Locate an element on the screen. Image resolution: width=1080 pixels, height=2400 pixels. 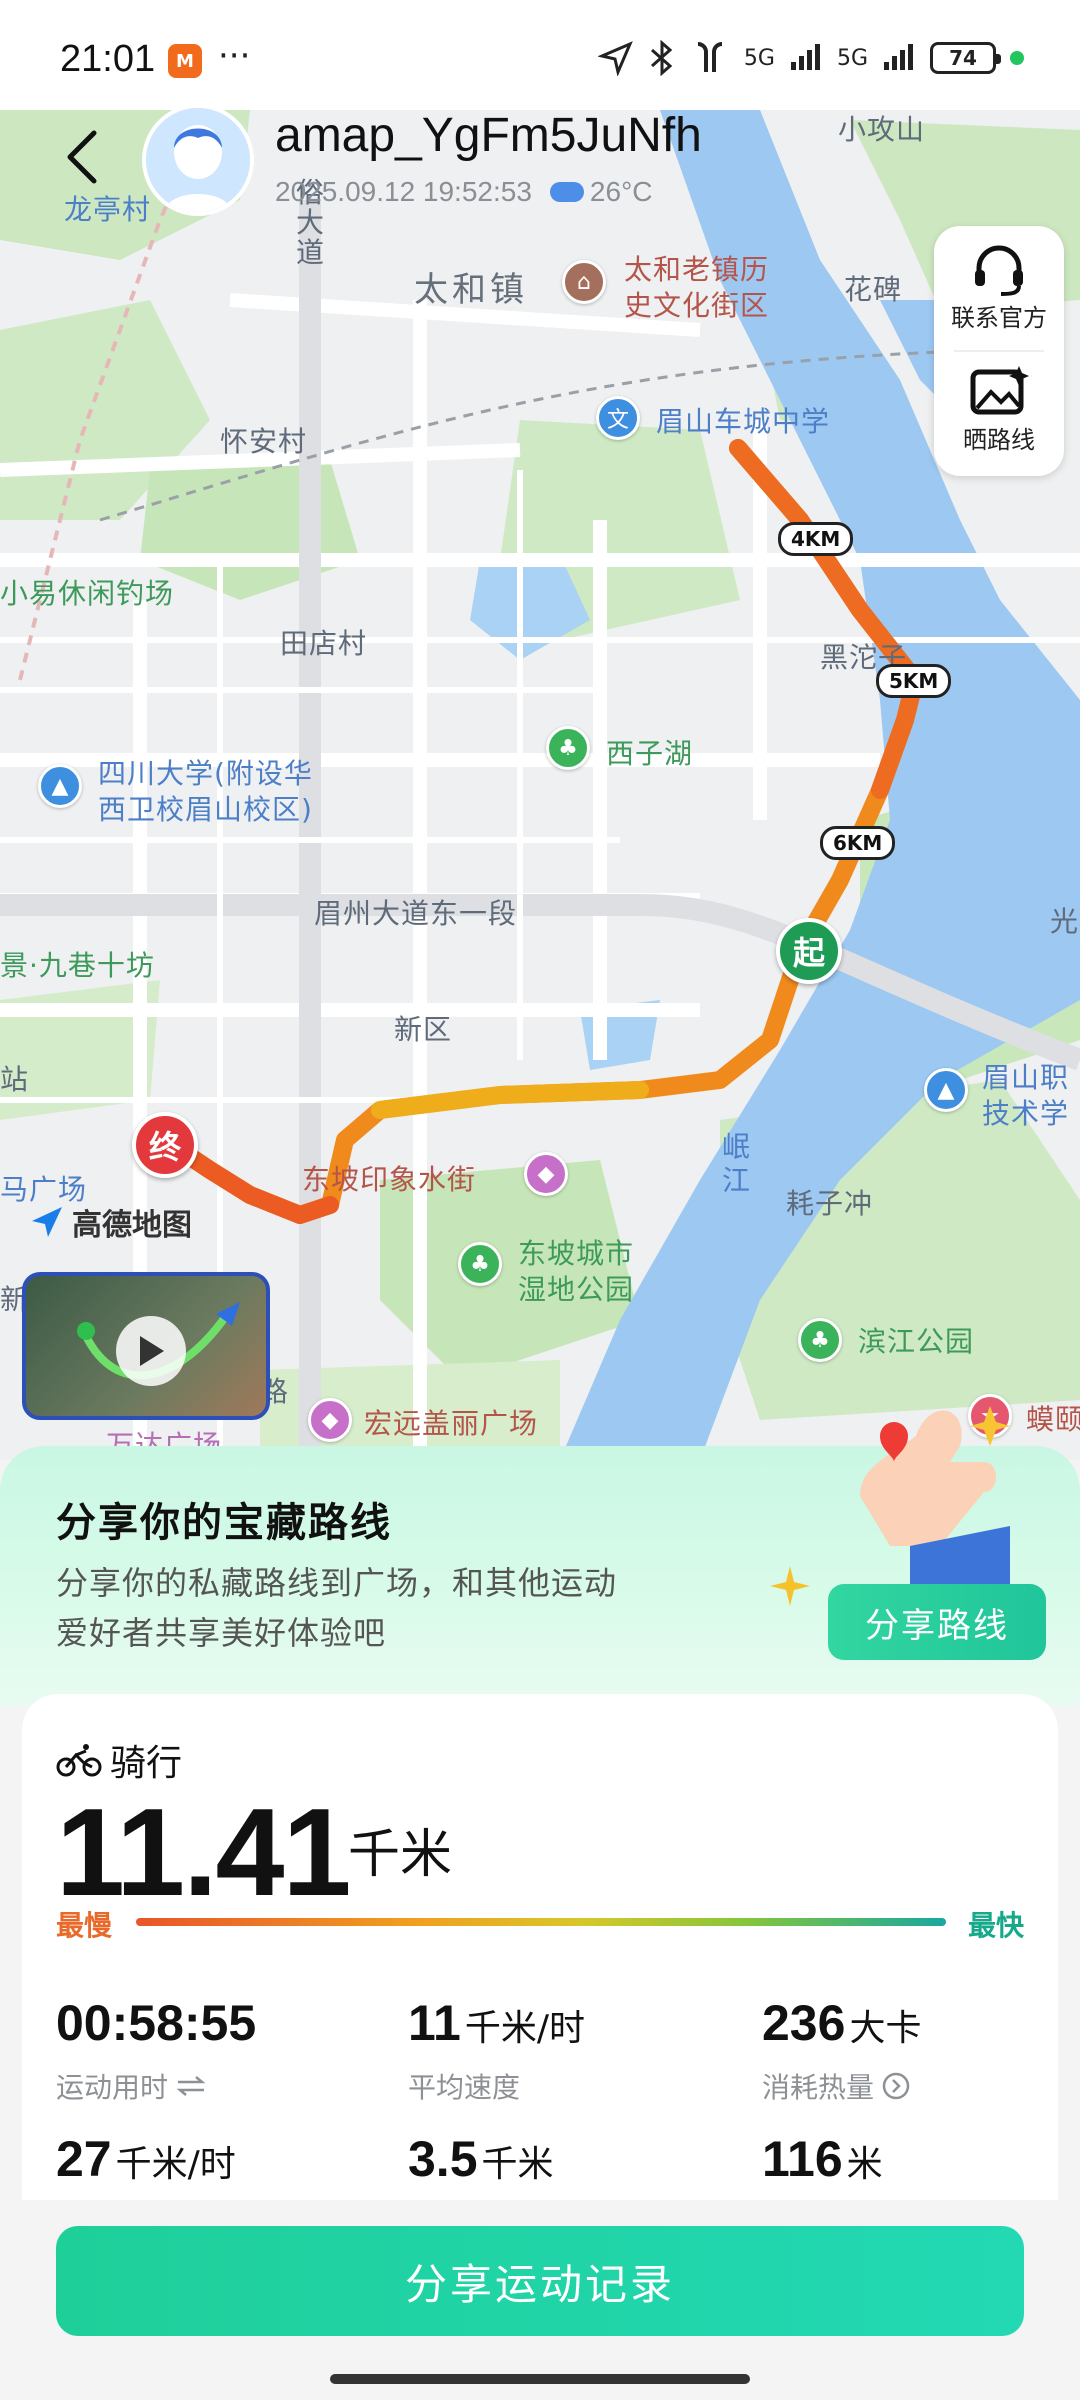
stat-label: 平均速度 is located at coordinates (464, 2087).